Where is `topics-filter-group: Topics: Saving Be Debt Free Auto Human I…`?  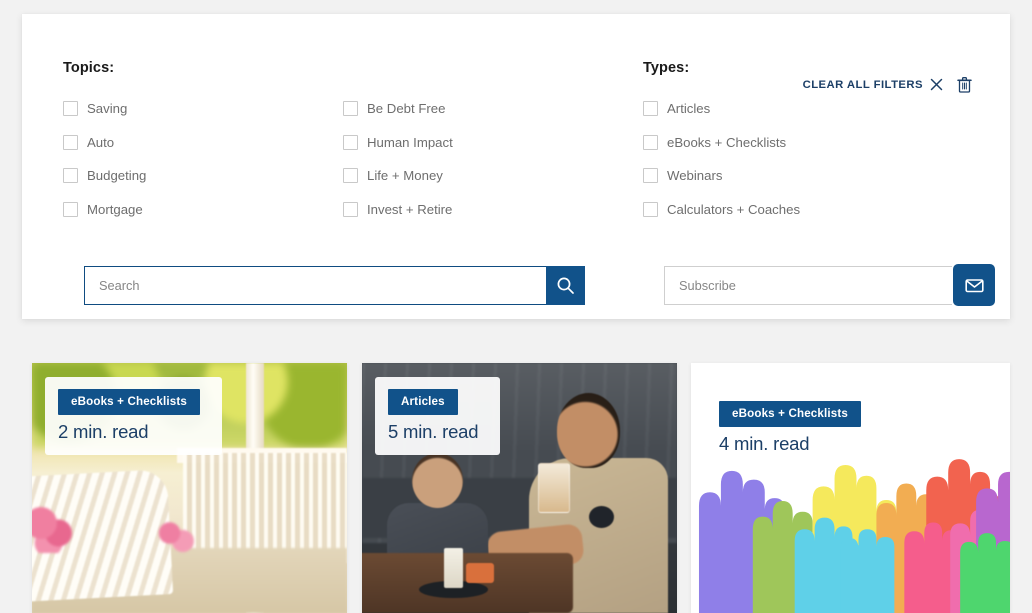 topics-filter-group: Topics: Saving Be Debt Free Auto Human I… is located at coordinates (343, 143).